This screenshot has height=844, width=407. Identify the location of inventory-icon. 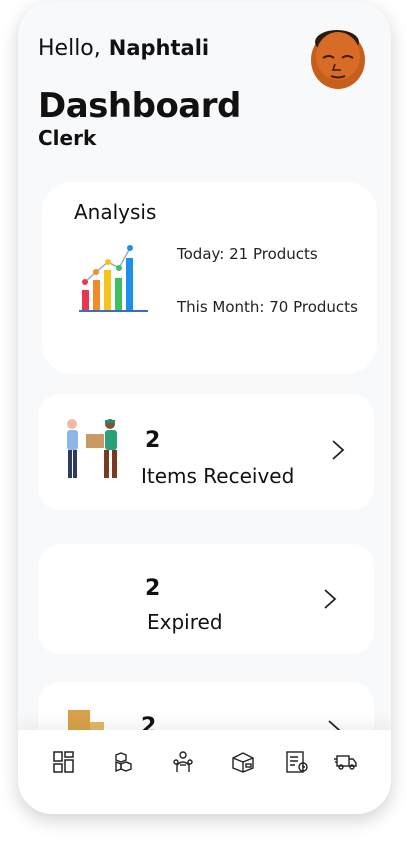
(297, 762).